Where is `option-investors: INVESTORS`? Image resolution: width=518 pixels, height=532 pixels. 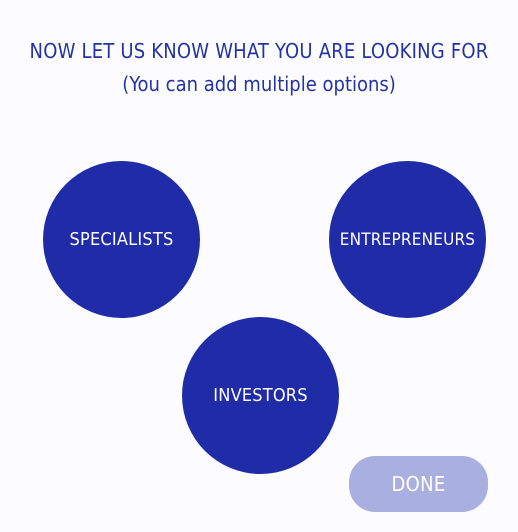 option-investors: INVESTORS is located at coordinates (260, 395).